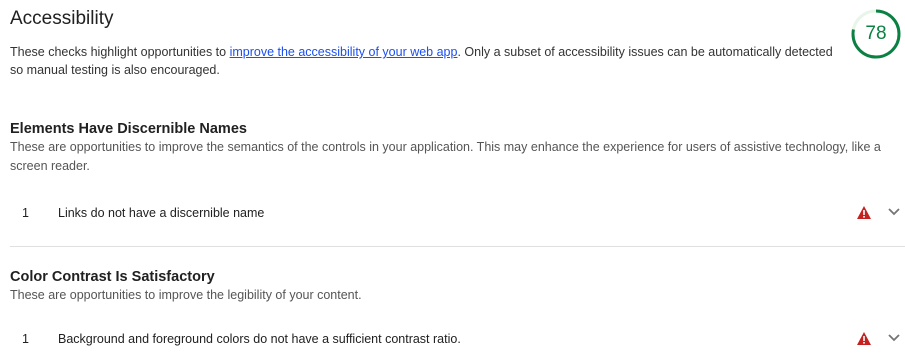 This screenshot has height=354, width=905. What do you see at coordinates (62, 18) in the screenshot?
I see `category-title: Accessibility` at bounding box center [62, 18].